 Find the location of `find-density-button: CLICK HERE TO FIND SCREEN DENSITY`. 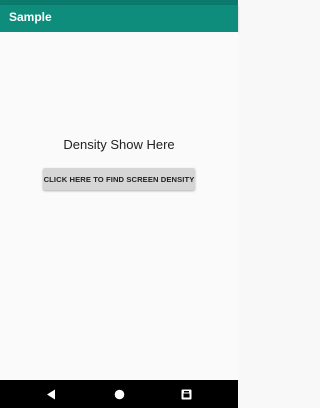

find-density-button: CLICK HERE TO FIND SCREEN DENSITY is located at coordinates (119, 179).